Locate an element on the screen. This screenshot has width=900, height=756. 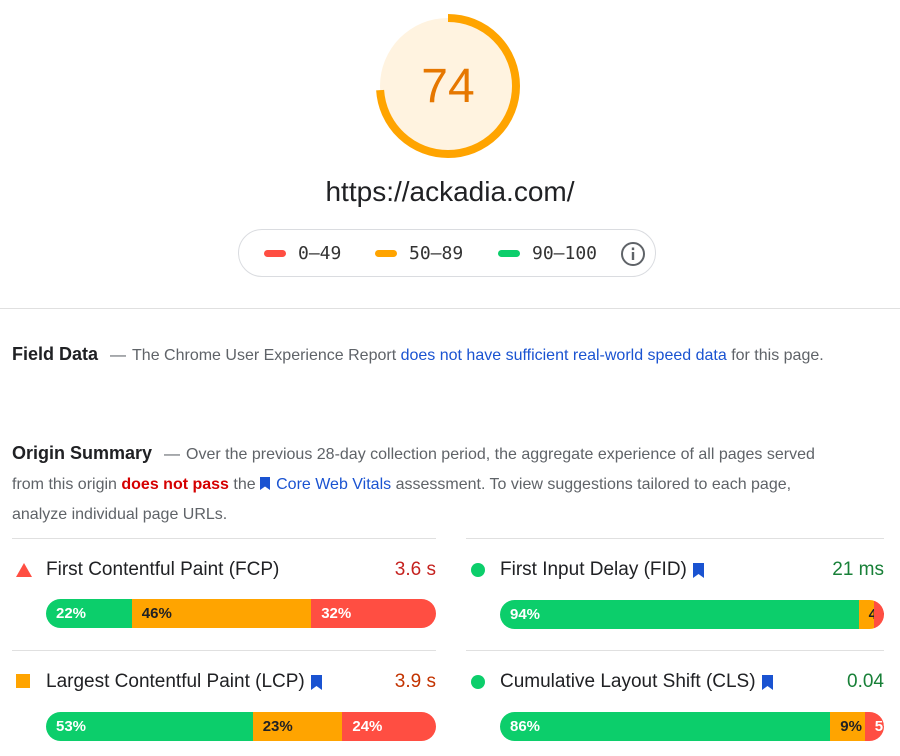
metric-lcp-name: Largest Contentful Paint (LCP) is located at coordinates (184, 682).